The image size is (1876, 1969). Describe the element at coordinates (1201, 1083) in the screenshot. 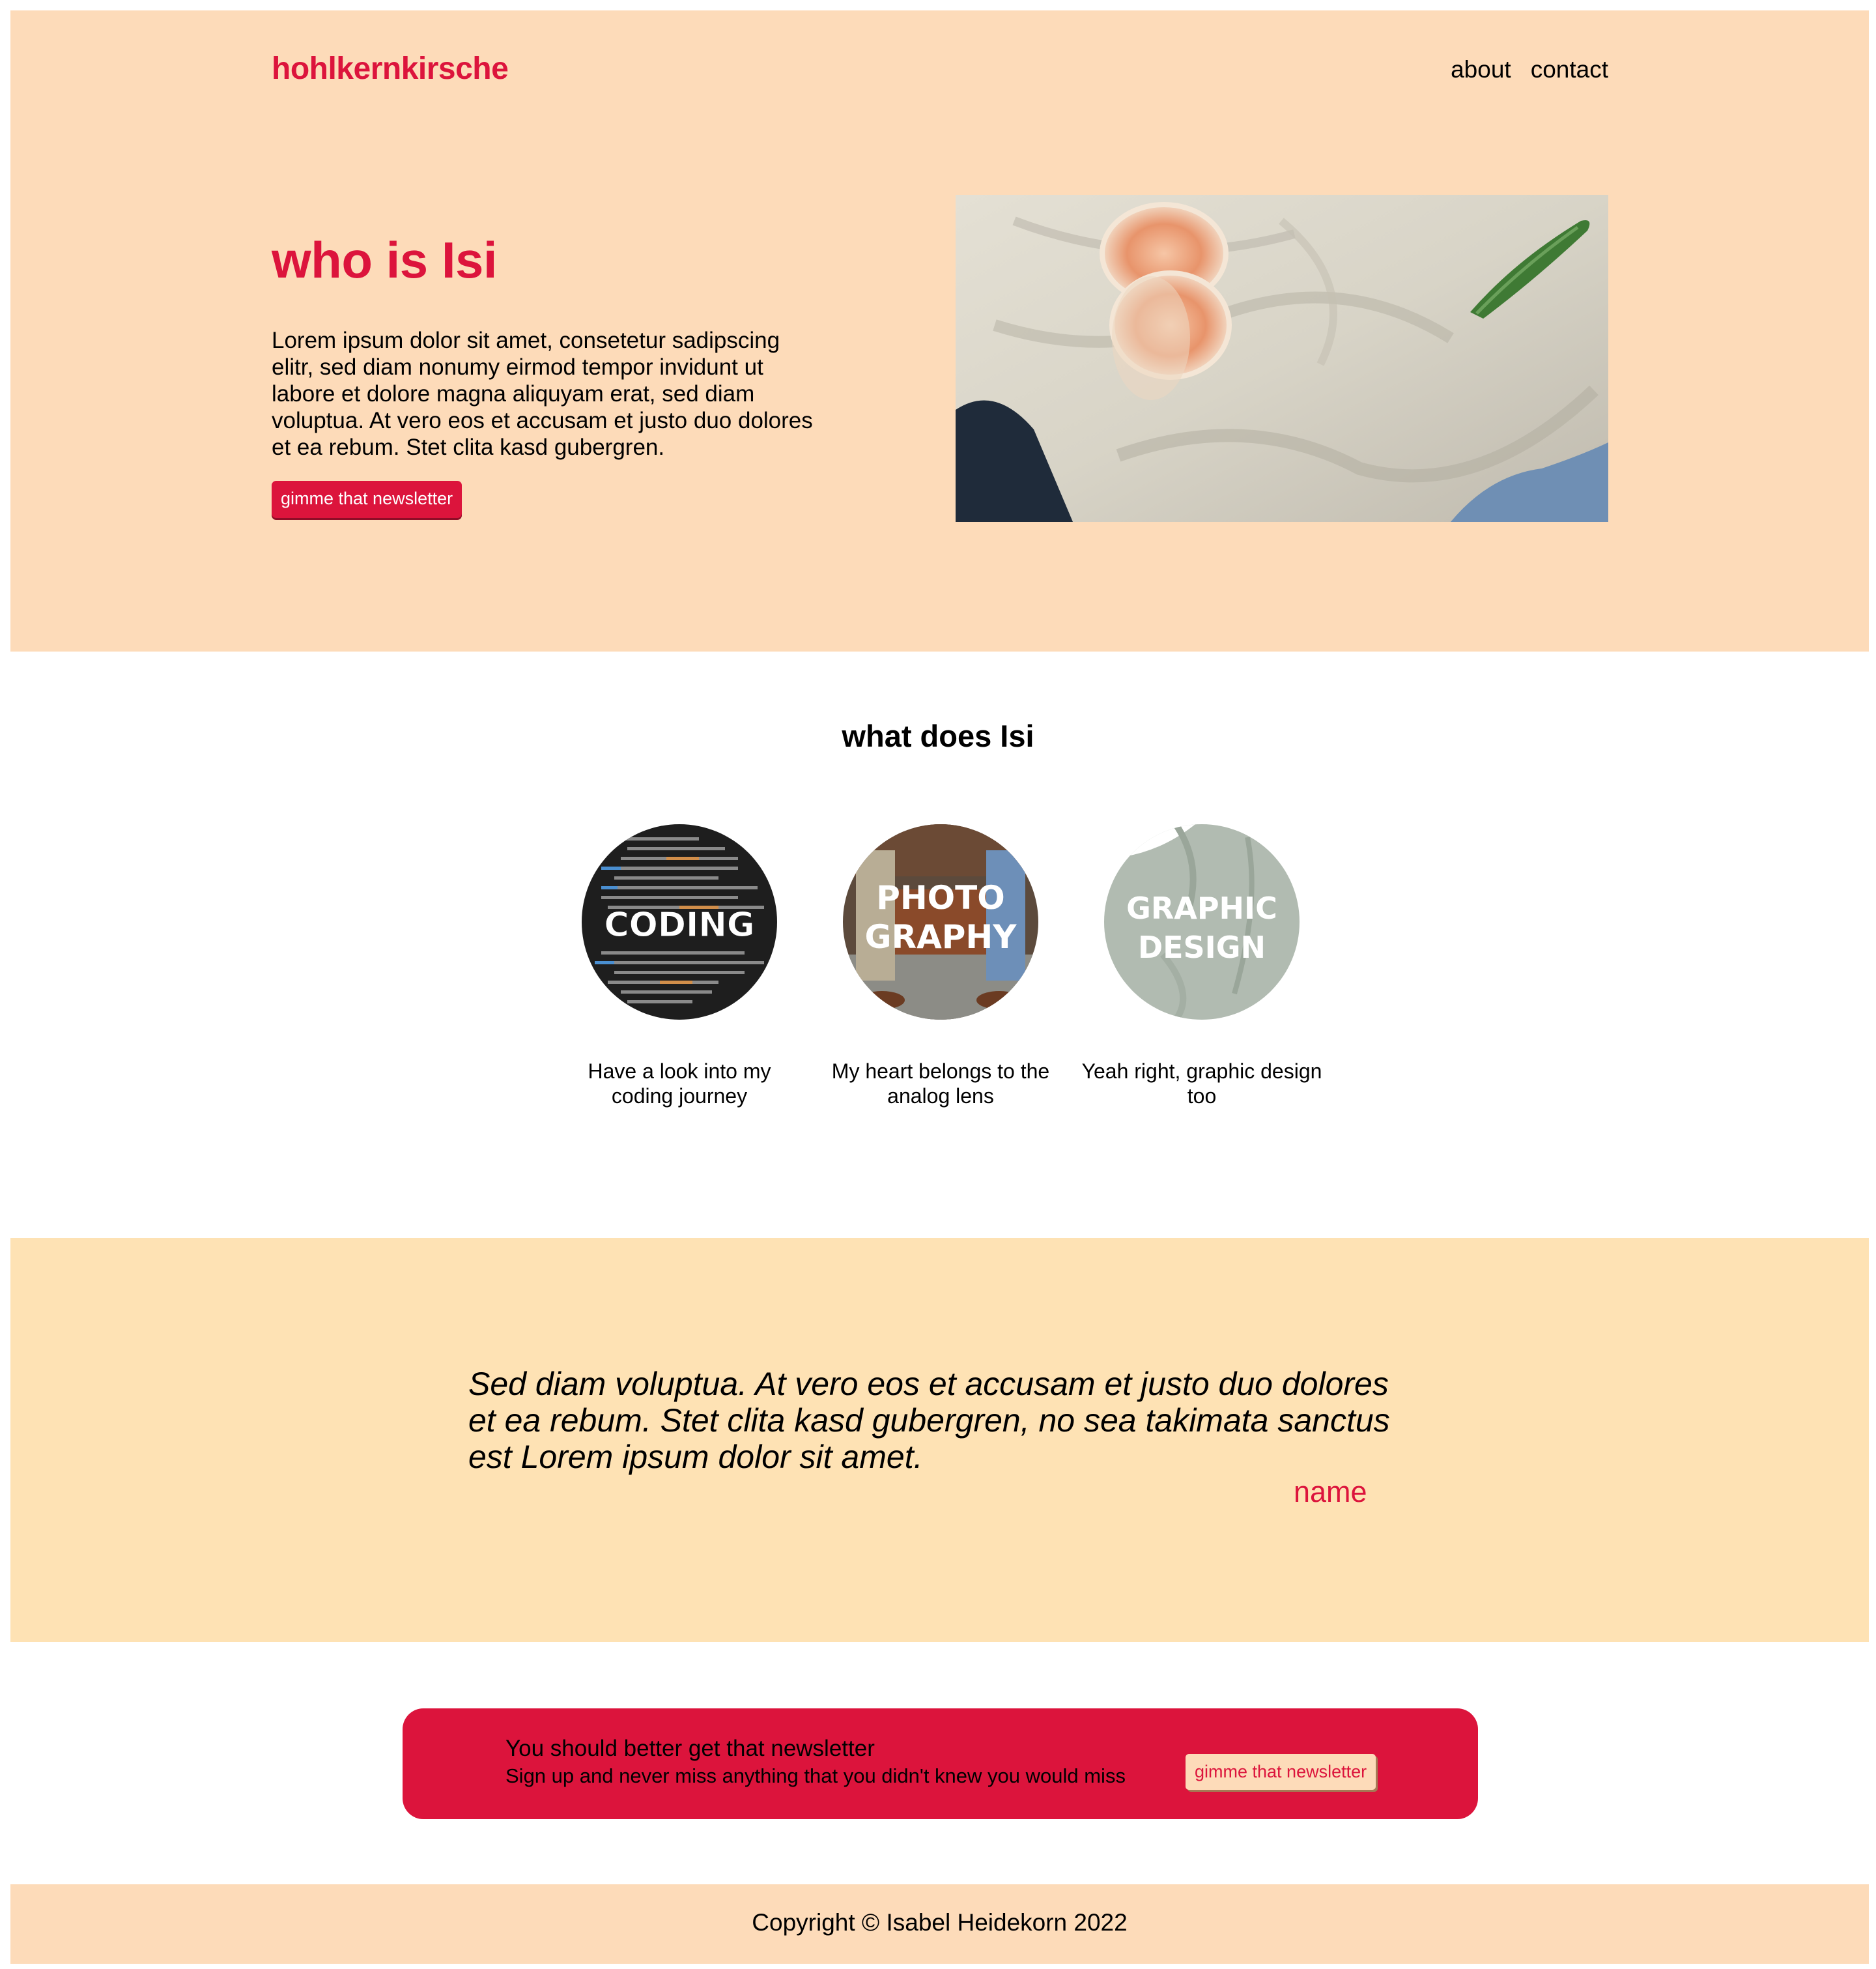

I see `service-caption-graphic-design: Yeah right, graphic design too` at that location.